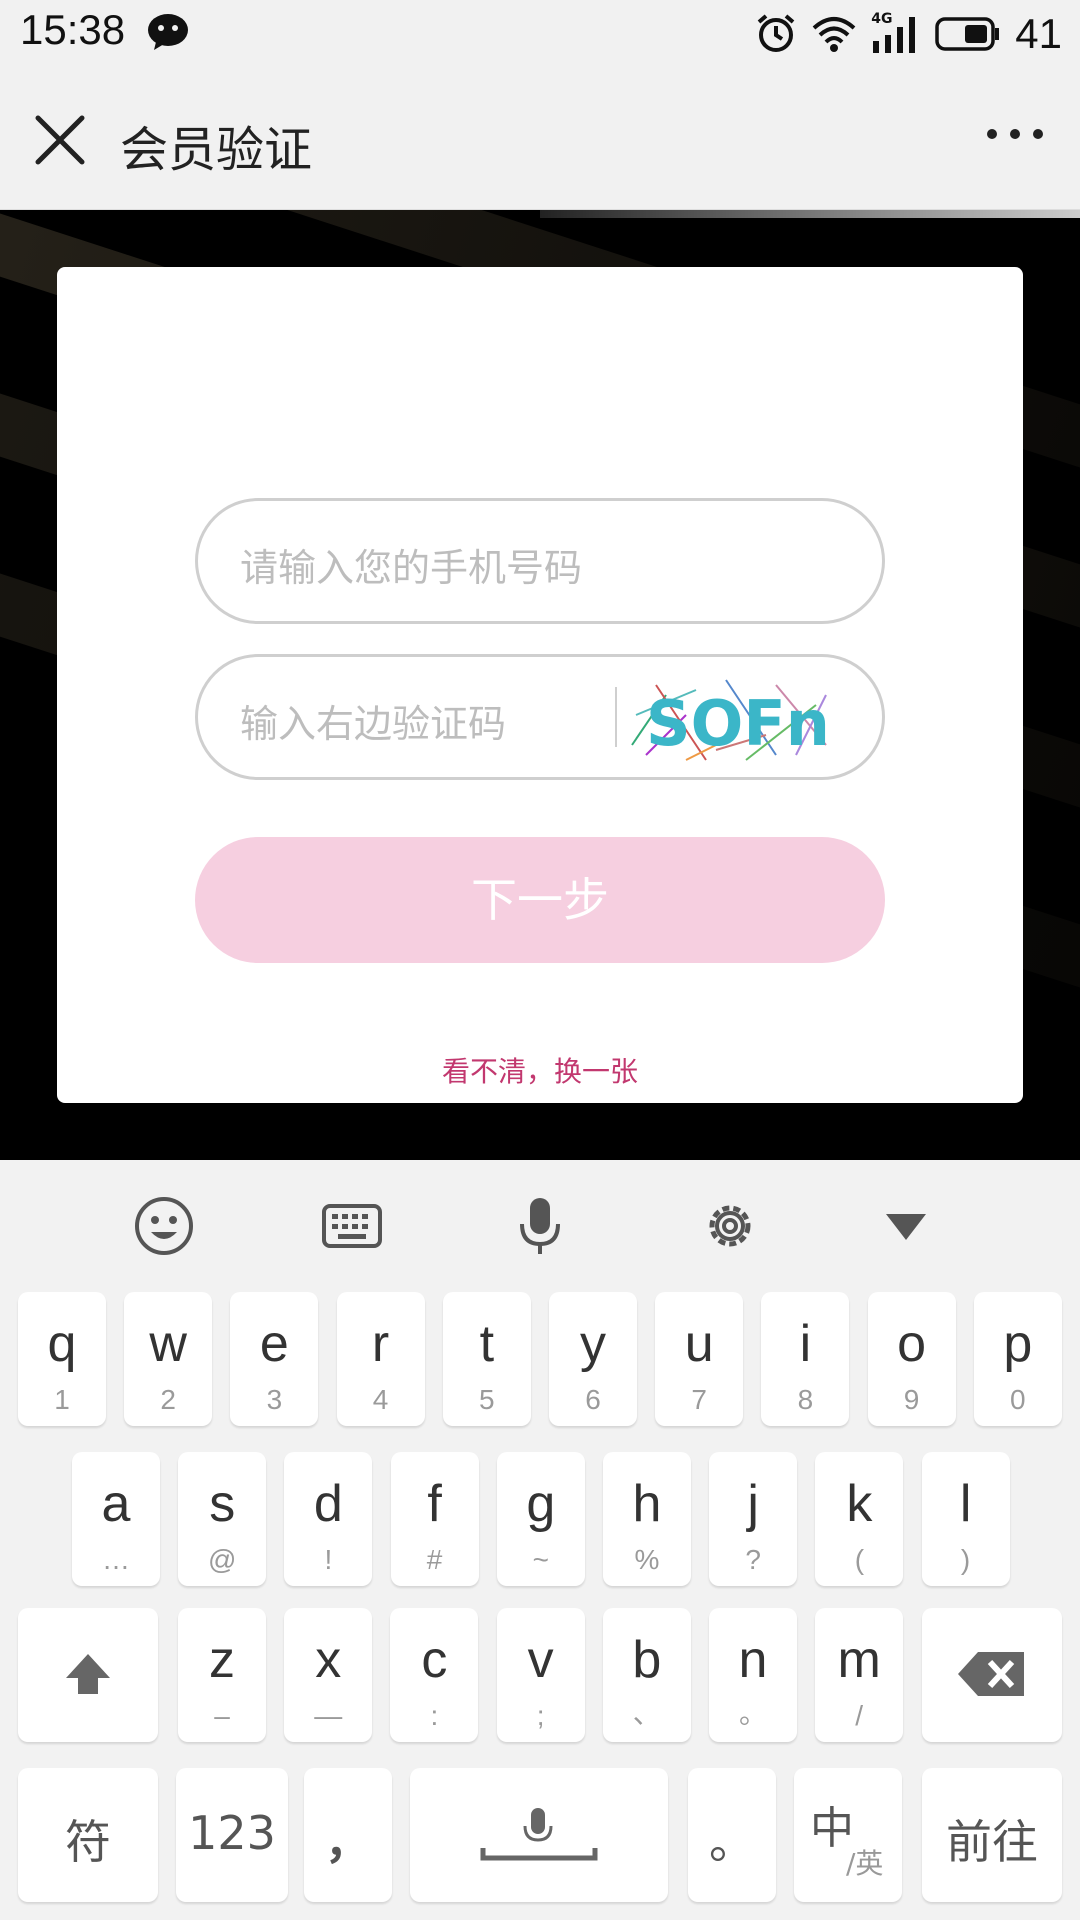 The width and height of the screenshot is (1080, 1920). Describe the element at coordinates (647, 1660) in the screenshot. I see `key-letter: b` at that location.